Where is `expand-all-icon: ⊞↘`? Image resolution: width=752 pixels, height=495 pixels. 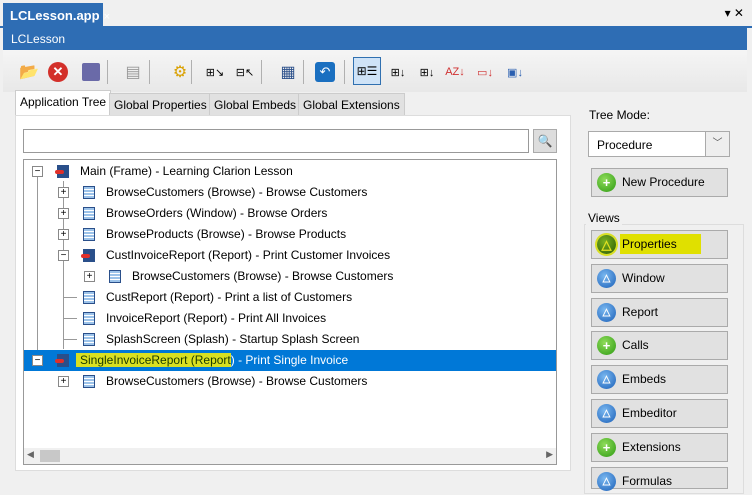 expand-all-icon: ⊞↘ is located at coordinates (215, 72).